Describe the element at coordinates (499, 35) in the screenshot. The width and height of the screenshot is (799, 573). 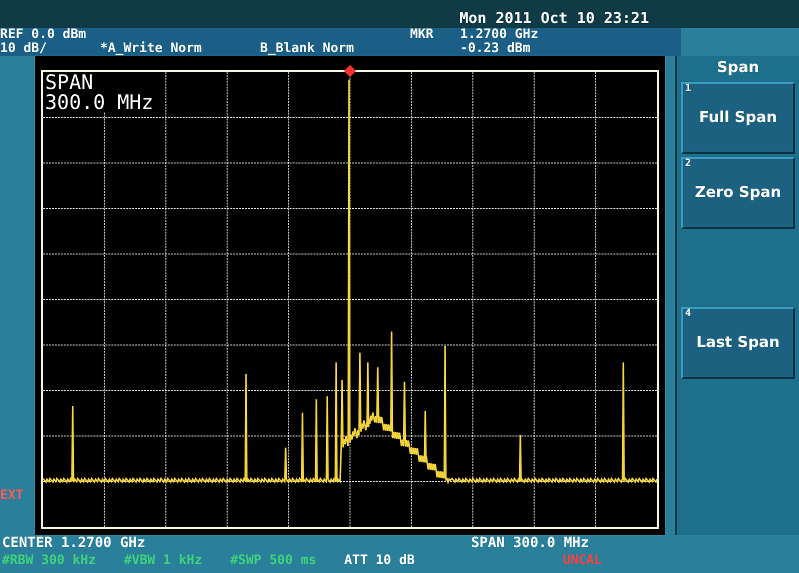
I see `marker-frequency: 1.2700 GHz` at that location.